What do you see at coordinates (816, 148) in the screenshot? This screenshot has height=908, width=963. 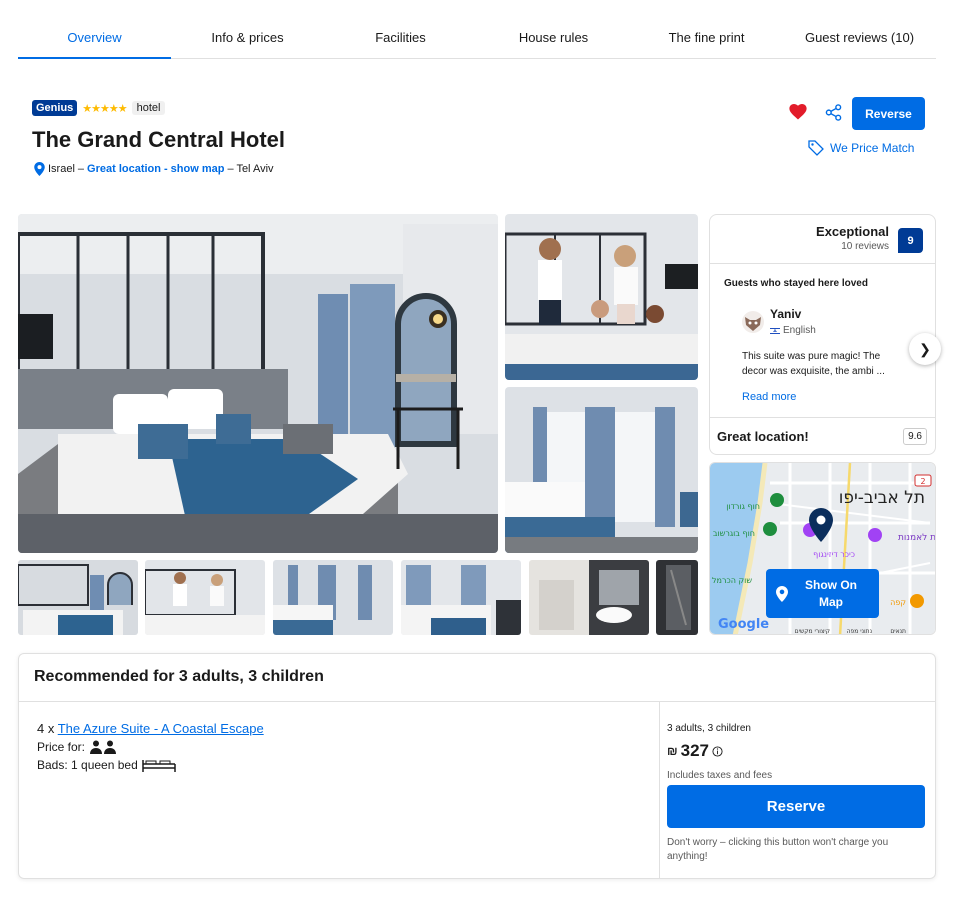 I see `price-tag-icon` at bounding box center [816, 148].